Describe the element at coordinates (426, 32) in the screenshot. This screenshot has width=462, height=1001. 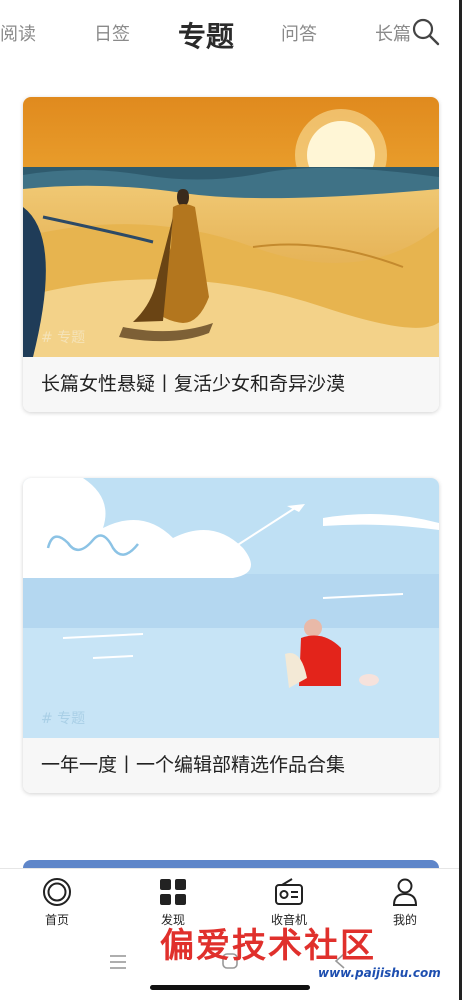
I see `search-icon` at that location.